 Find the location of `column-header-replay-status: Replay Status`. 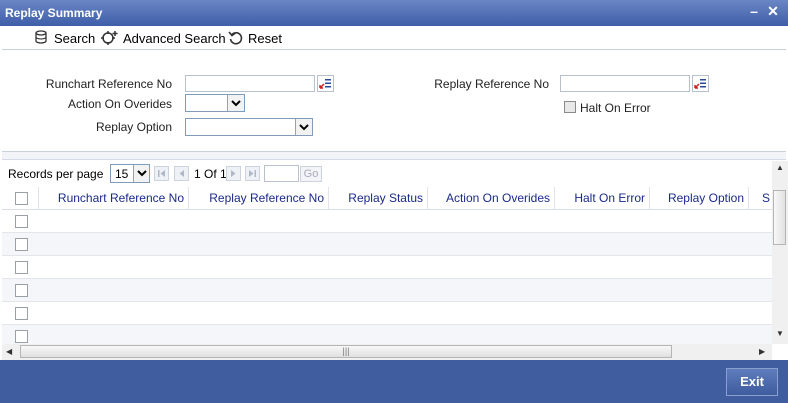

column-header-replay-status: Replay Status is located at coordinates (376, 198).